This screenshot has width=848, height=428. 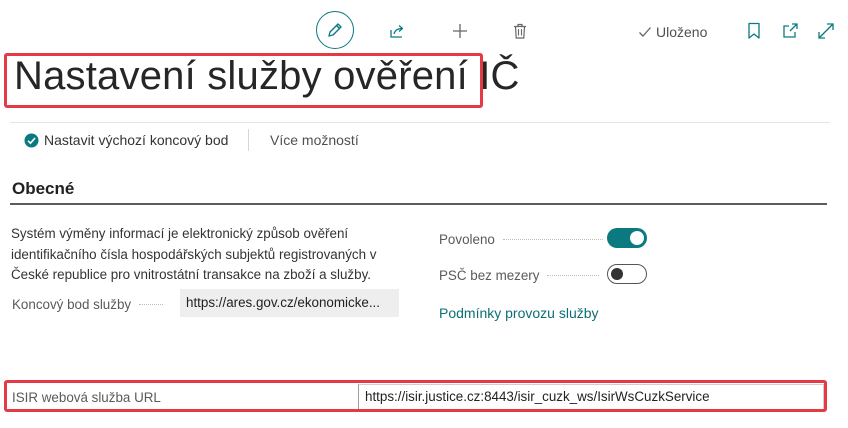 I want to click on more-options-label: Více možností, so click(x=314, y=140).